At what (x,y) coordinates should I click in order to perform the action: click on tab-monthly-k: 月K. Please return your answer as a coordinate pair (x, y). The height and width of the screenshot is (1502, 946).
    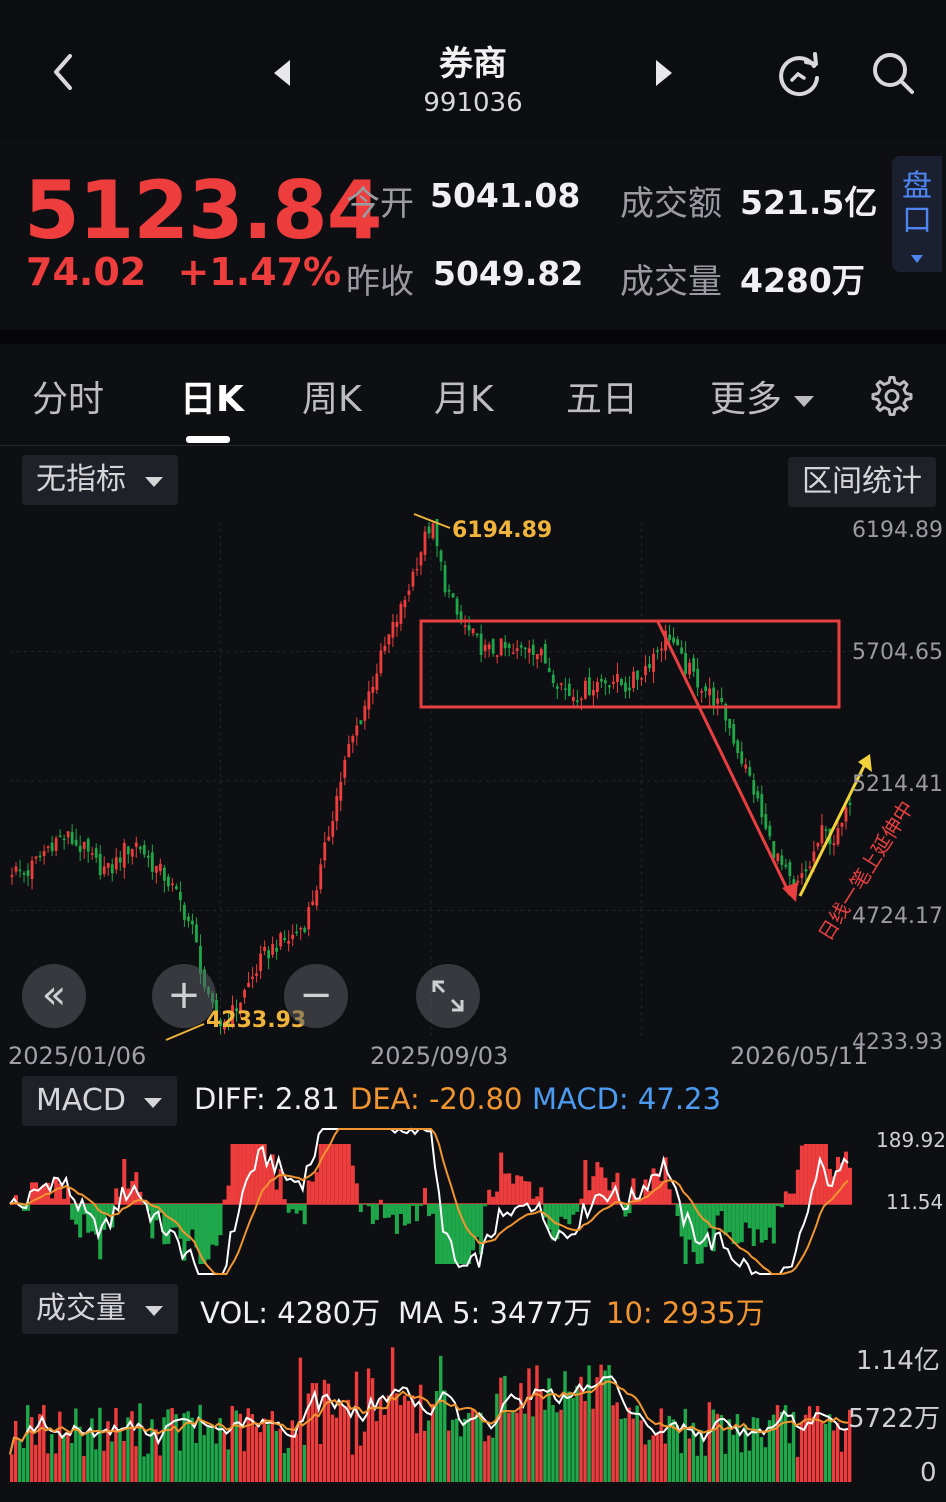
    Looking at the image, I should click on (464, 396).